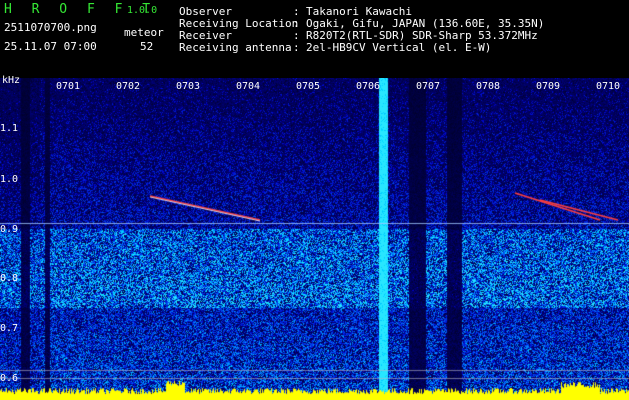  What do you see at coordinates (188, 86) in the screenshot?
I see `x-tick-label: 0703` at bounding box center [188, 86].